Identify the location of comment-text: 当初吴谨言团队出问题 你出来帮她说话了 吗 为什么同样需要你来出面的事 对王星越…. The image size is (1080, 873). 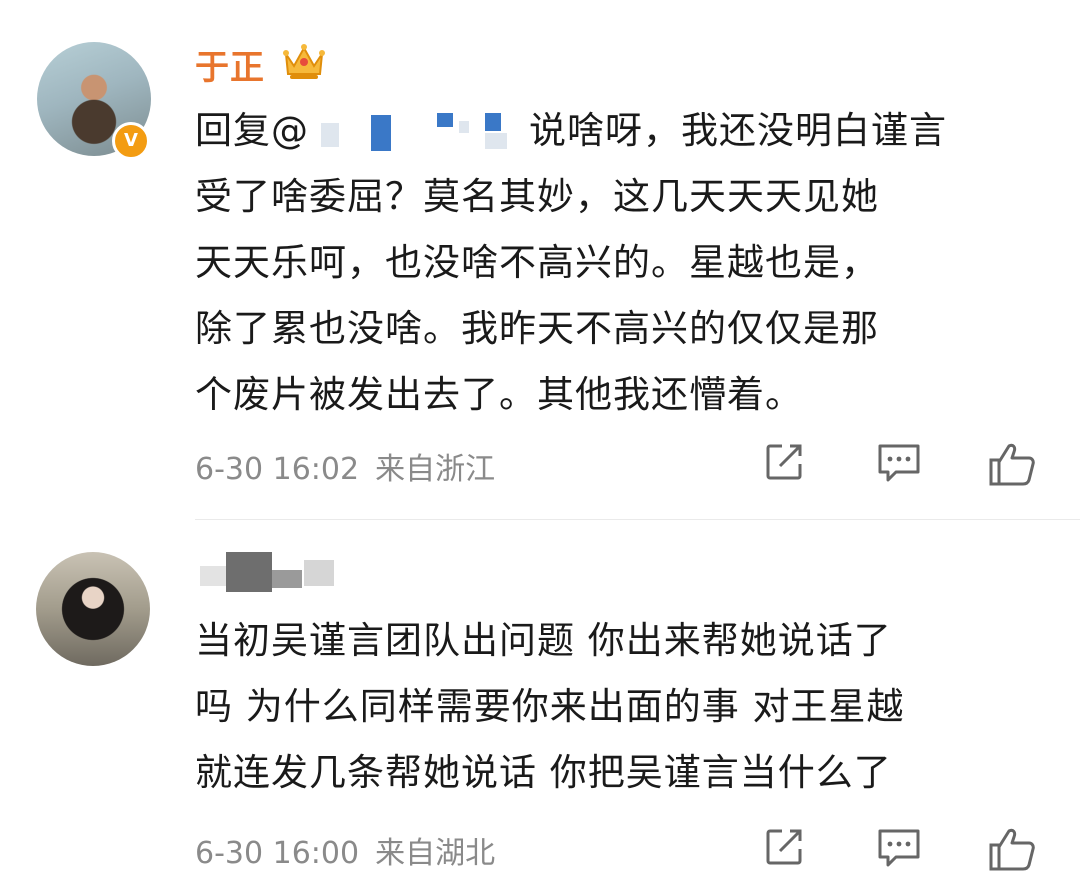
(550, 706).